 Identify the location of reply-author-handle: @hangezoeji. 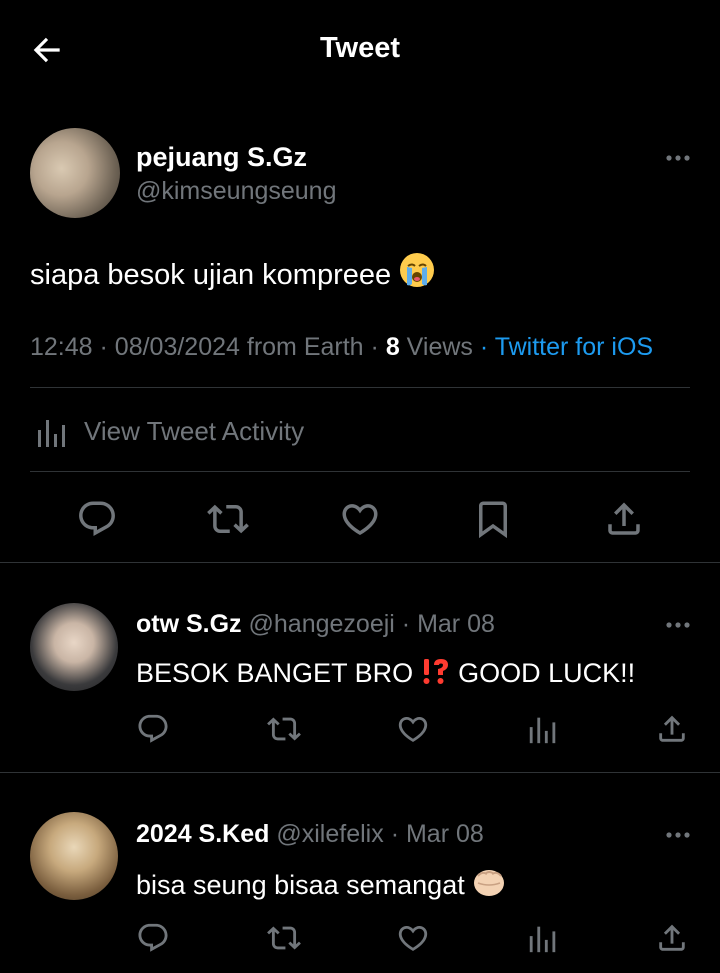
(322, 624).